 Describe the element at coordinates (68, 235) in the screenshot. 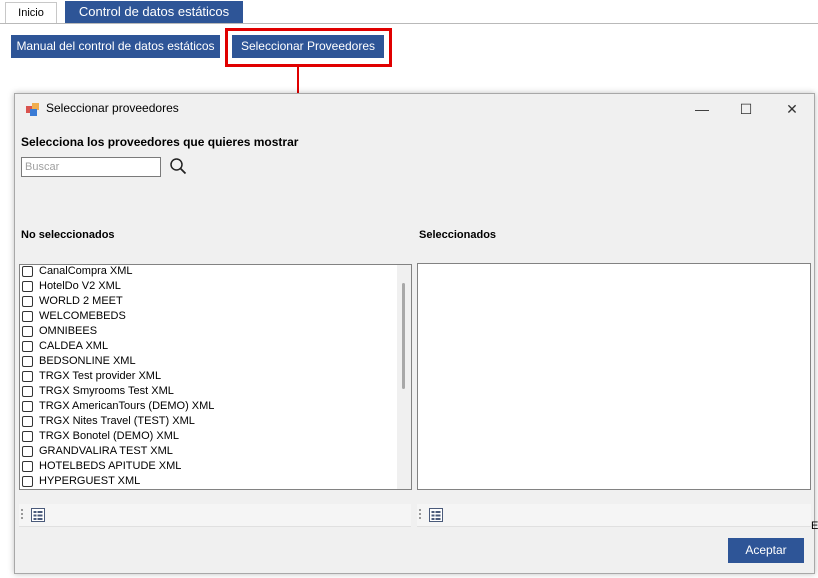

I see `unselected-label: No seleccionados` at that location.